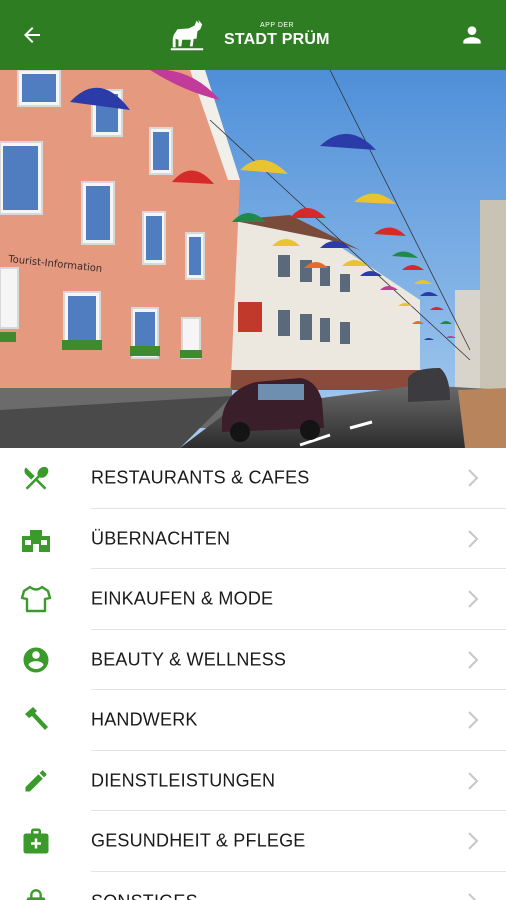  I want to click on menu-item-uebernachten: ÜBERNACHTEN, so click(253, 539).